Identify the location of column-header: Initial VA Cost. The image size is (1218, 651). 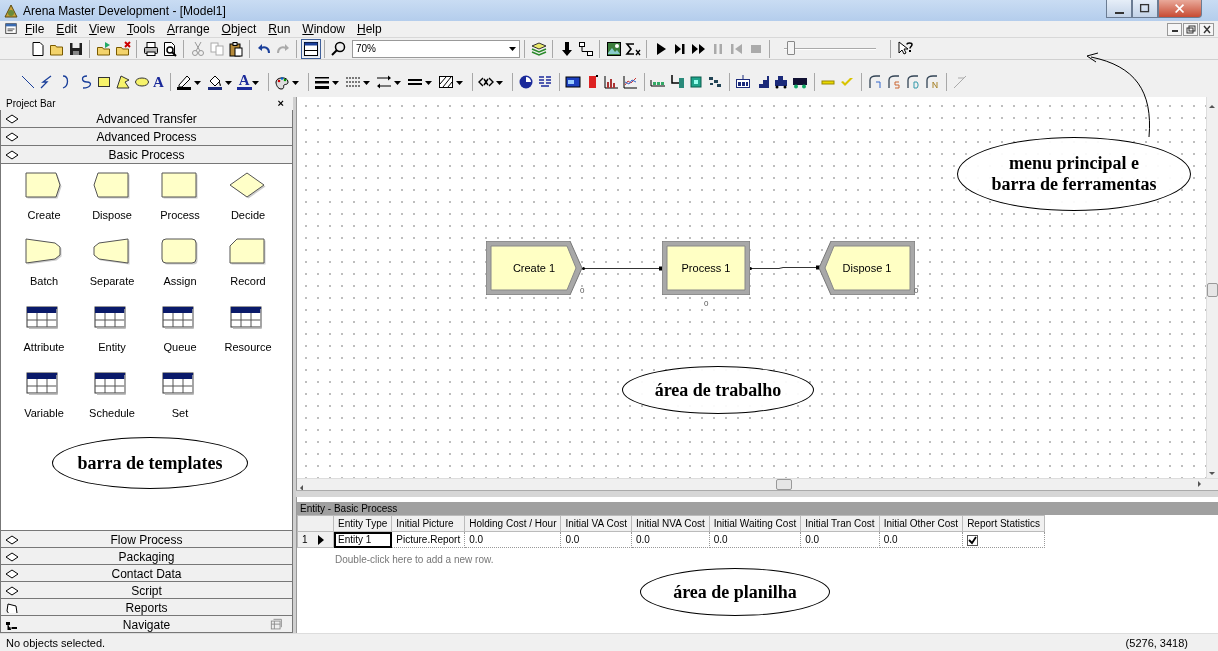
(596, 523).